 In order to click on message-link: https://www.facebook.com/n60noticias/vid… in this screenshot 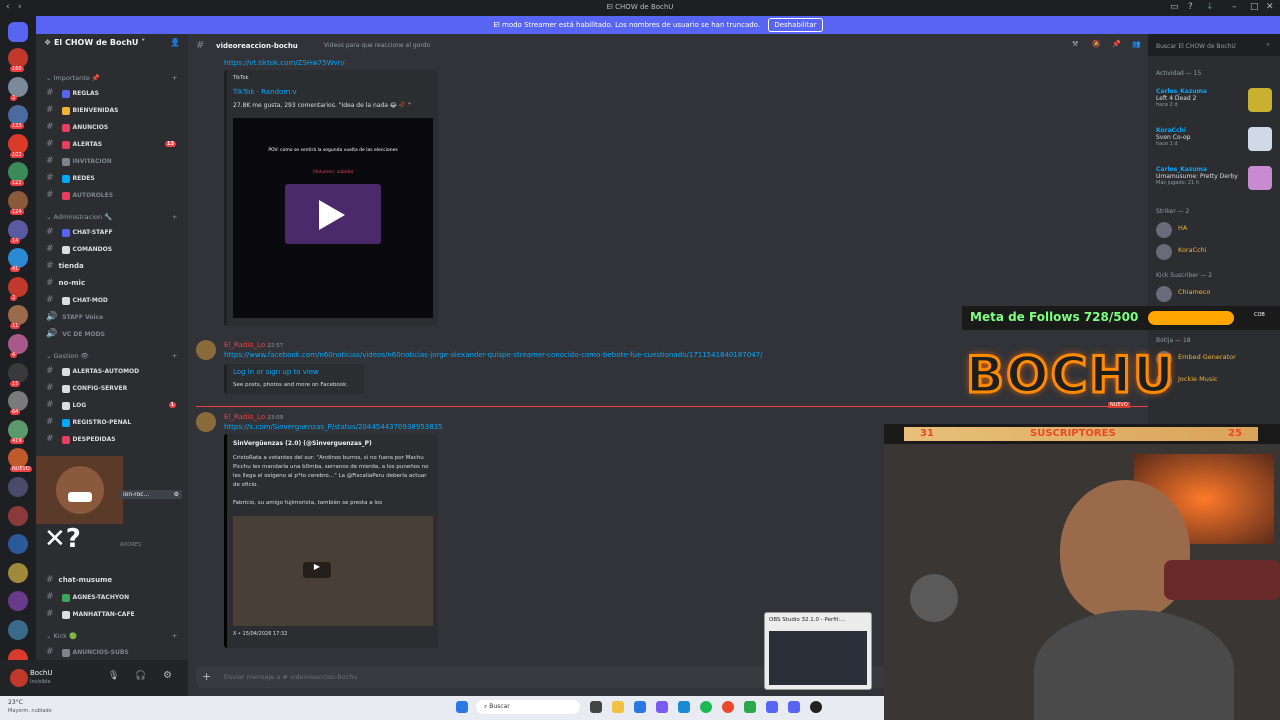, I will do `click(493, 355)`.